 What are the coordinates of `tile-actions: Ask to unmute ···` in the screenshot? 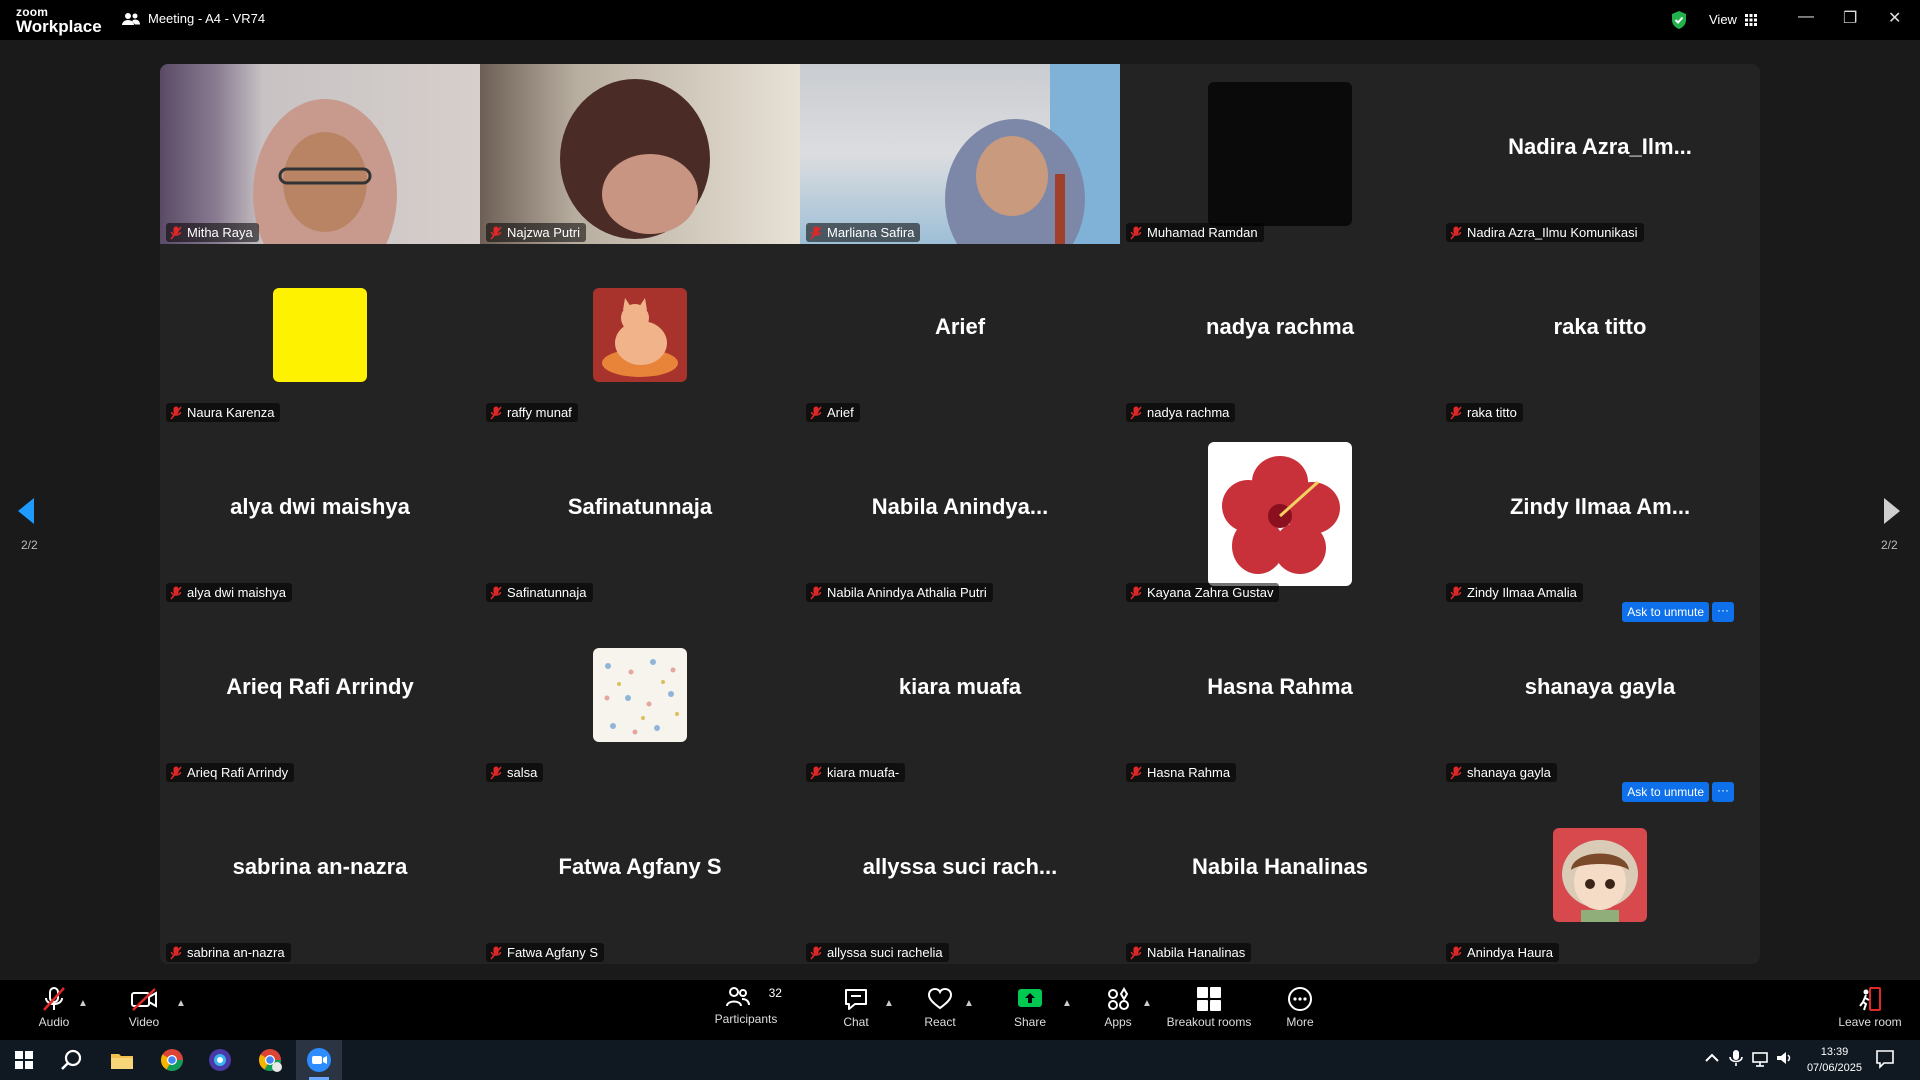 It's located at (1678, 792).